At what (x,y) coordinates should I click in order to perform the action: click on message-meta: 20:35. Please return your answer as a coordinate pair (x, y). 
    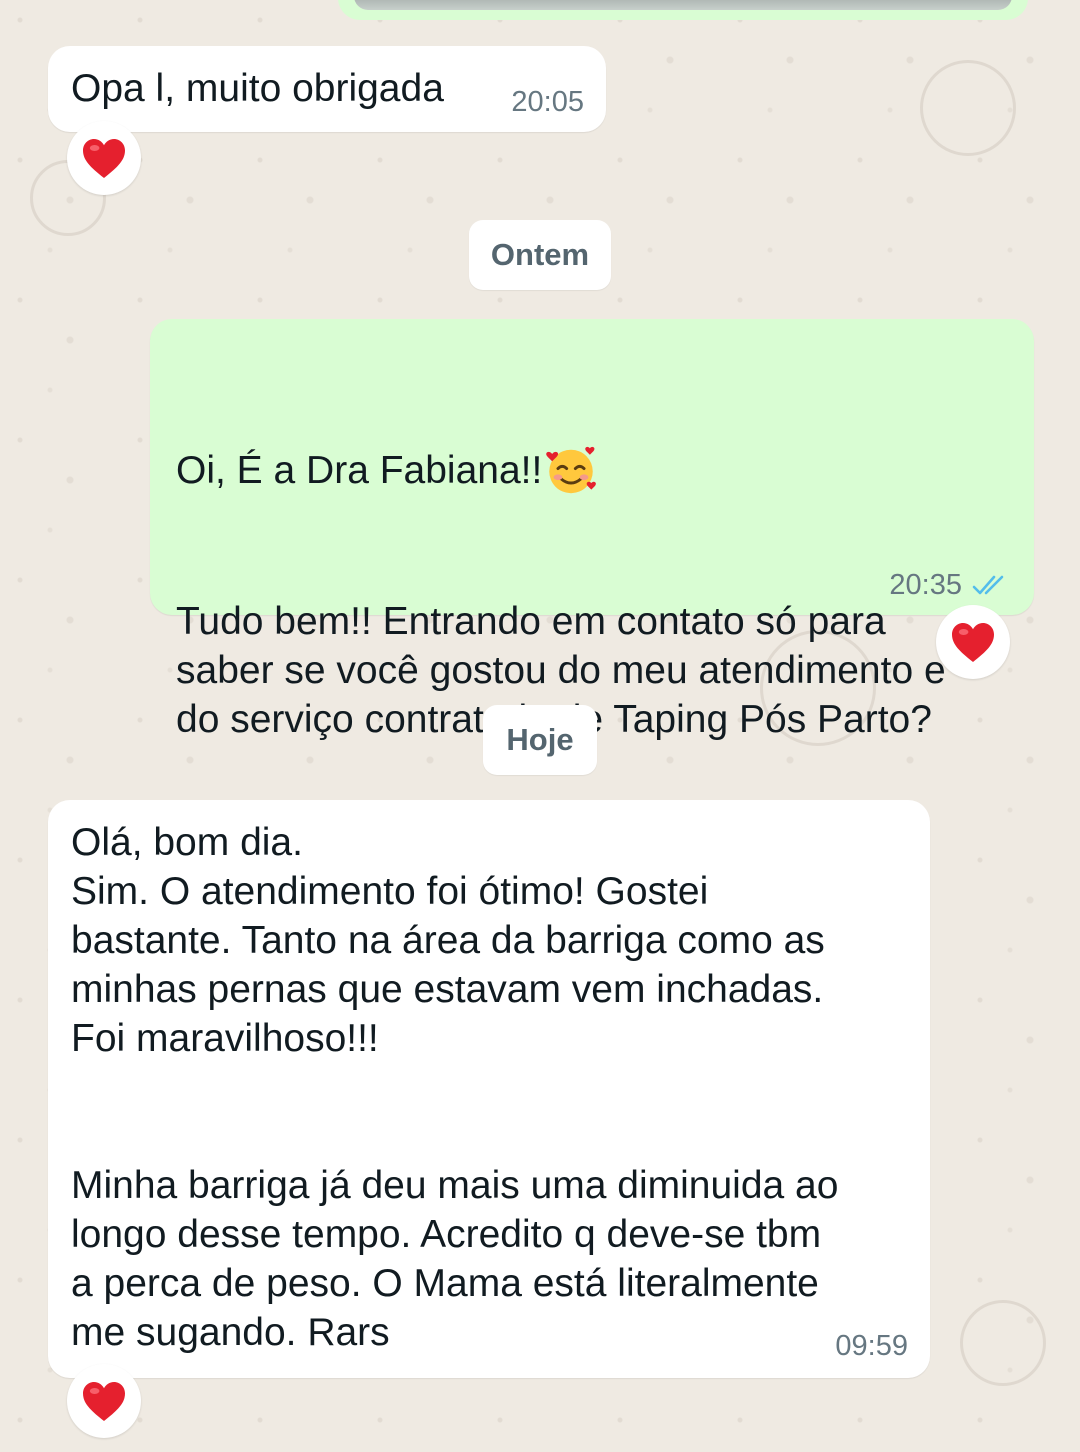
    Looking at the image, I should click on (950, 585).